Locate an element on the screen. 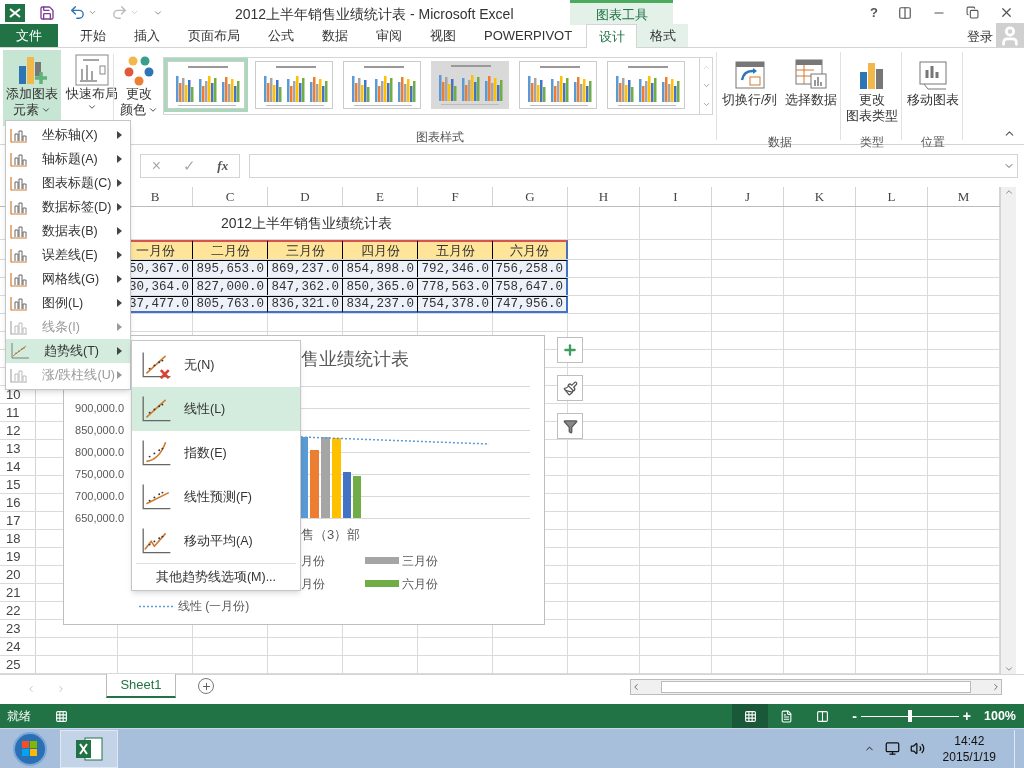 This screenshot has height=768, width=1024. horizontal-scrollbar is located at coordinates (816, 687).